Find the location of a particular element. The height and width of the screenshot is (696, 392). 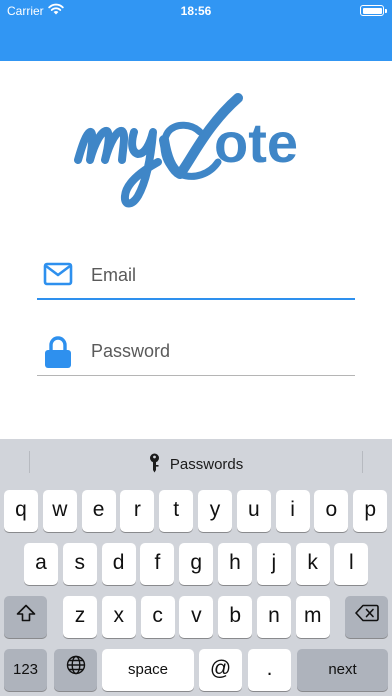

svg-text: ote is located at coordinates (256, 142).